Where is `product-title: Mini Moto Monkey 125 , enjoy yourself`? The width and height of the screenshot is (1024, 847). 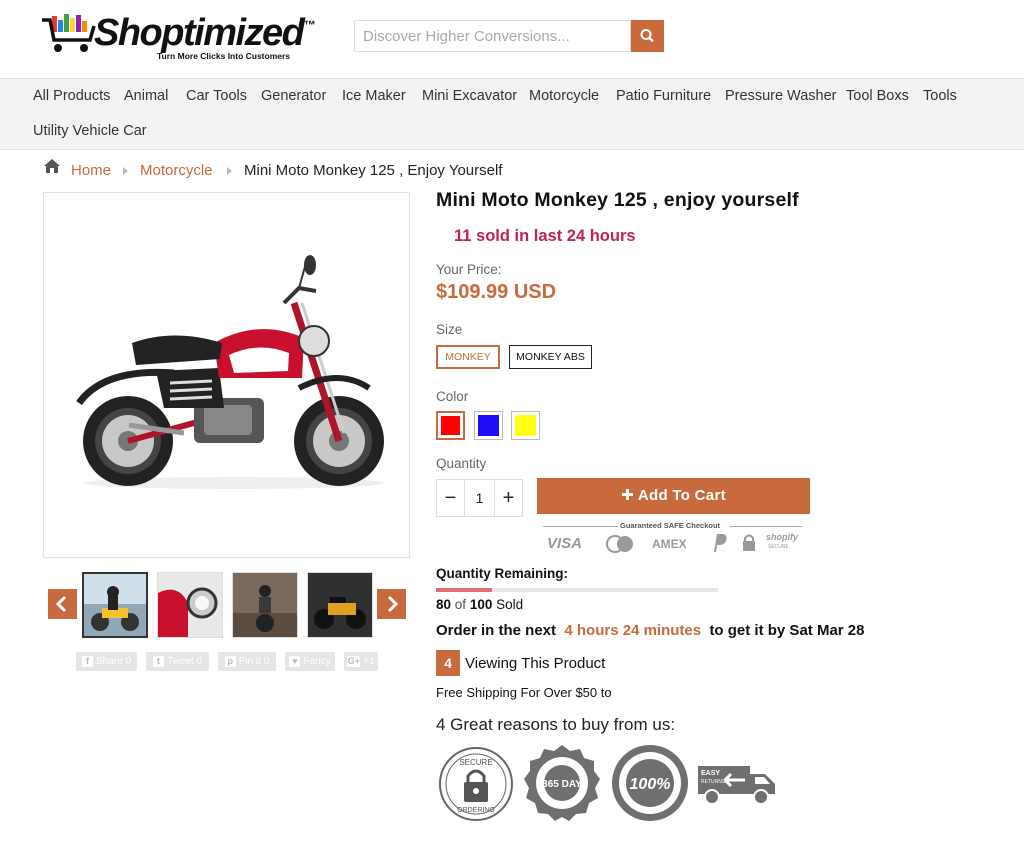 product-title: Mini Moto Monkey 125 , enjoy yourself is located at coordinates (617, 200).